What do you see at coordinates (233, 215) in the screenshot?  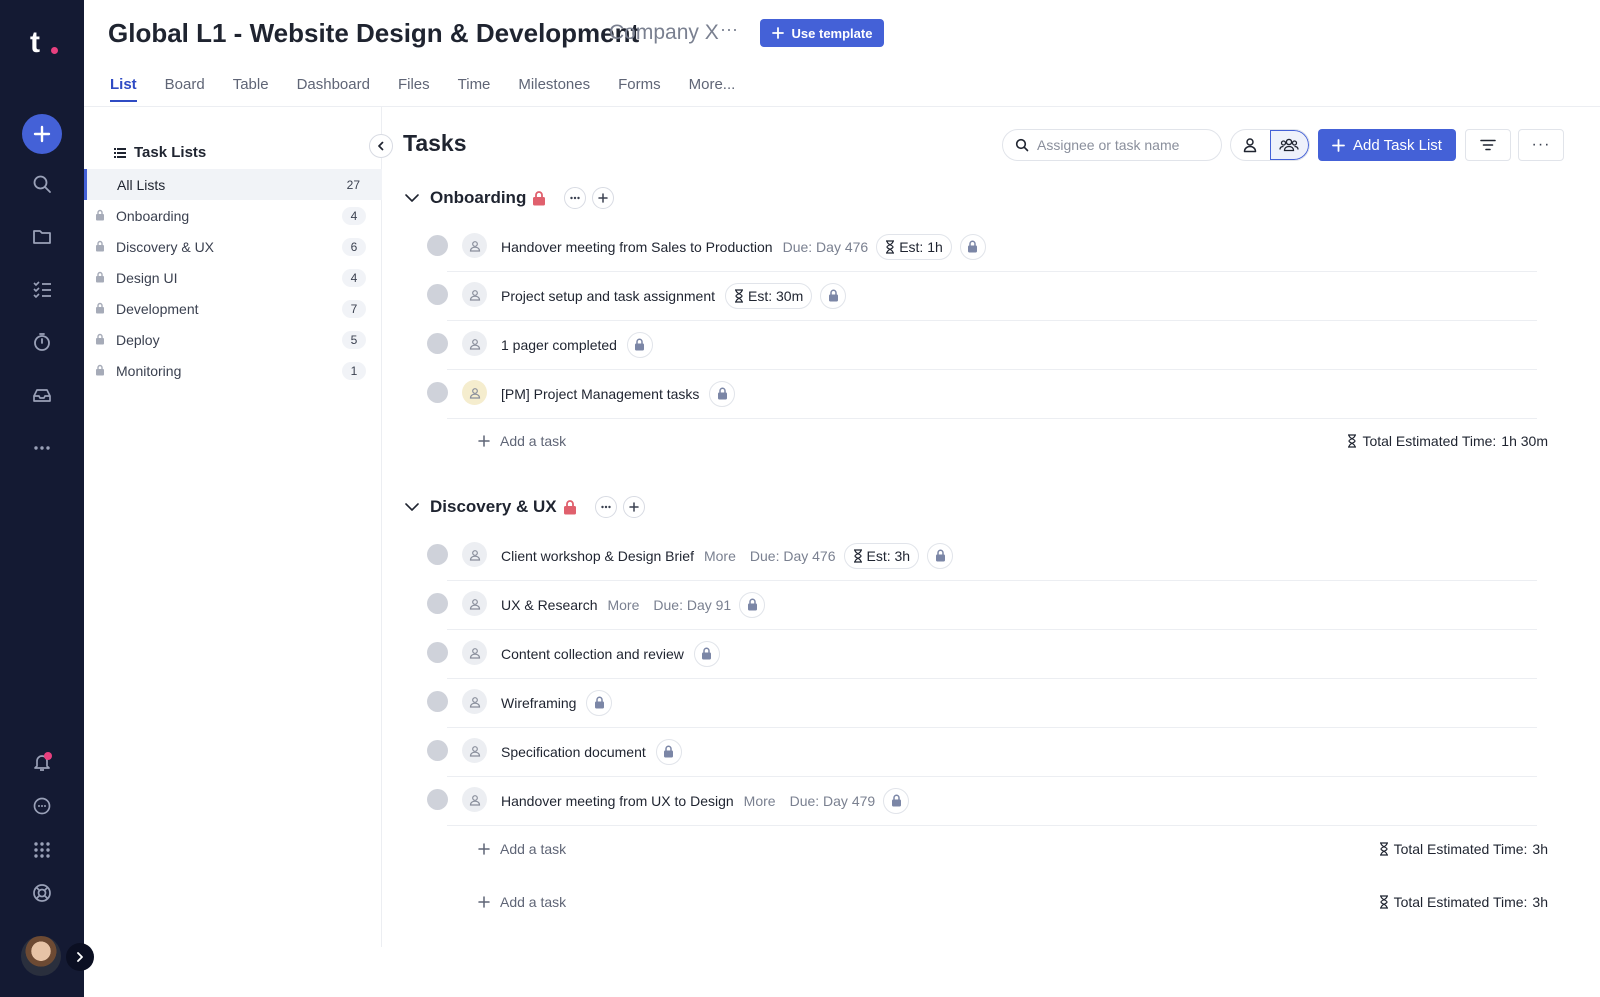 I see `sidebar-item-onboarding: Onboarding 4` at bounding box center [233, 215].